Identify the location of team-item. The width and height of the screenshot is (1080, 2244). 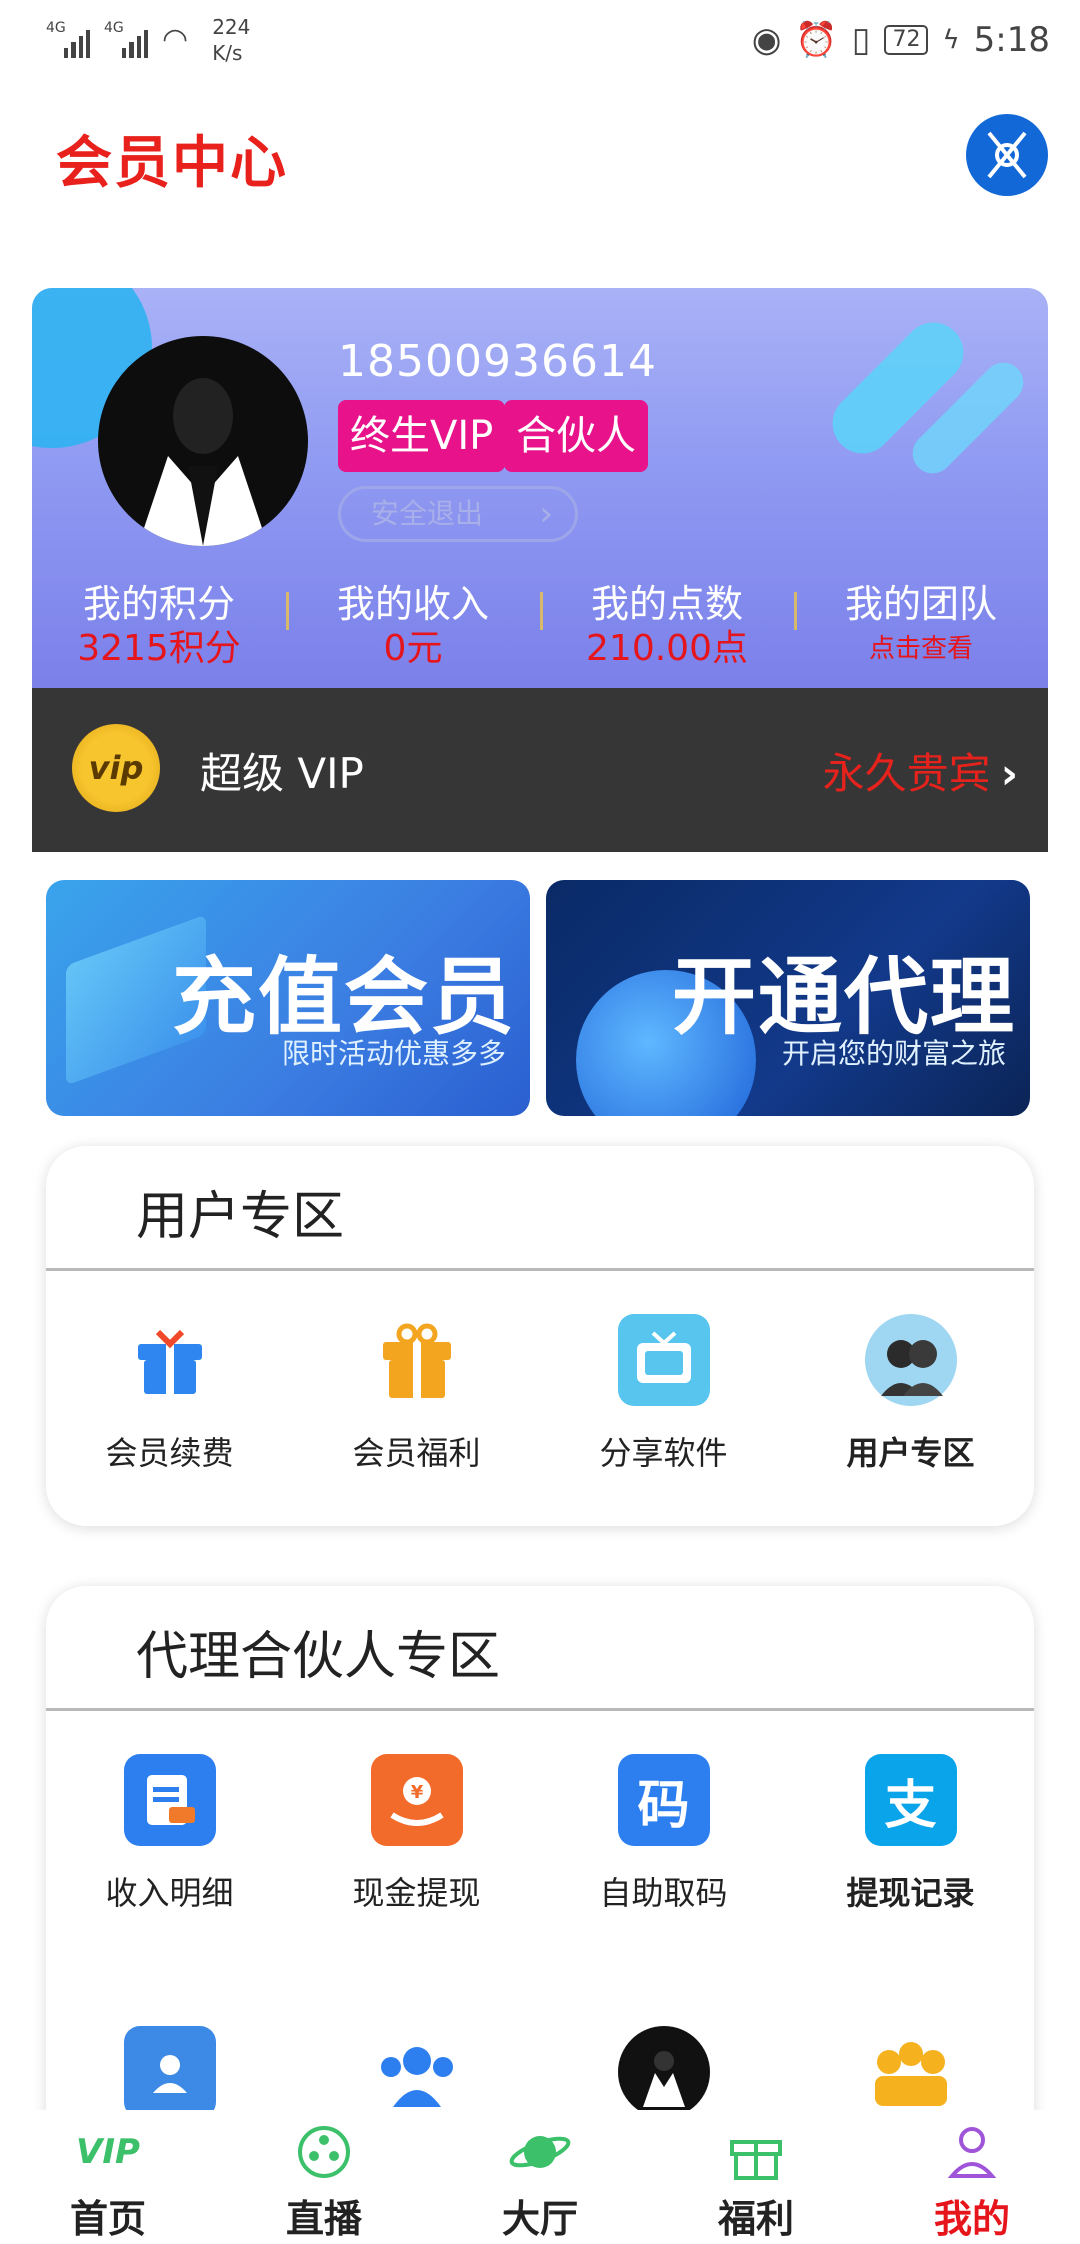
(416, 2072).